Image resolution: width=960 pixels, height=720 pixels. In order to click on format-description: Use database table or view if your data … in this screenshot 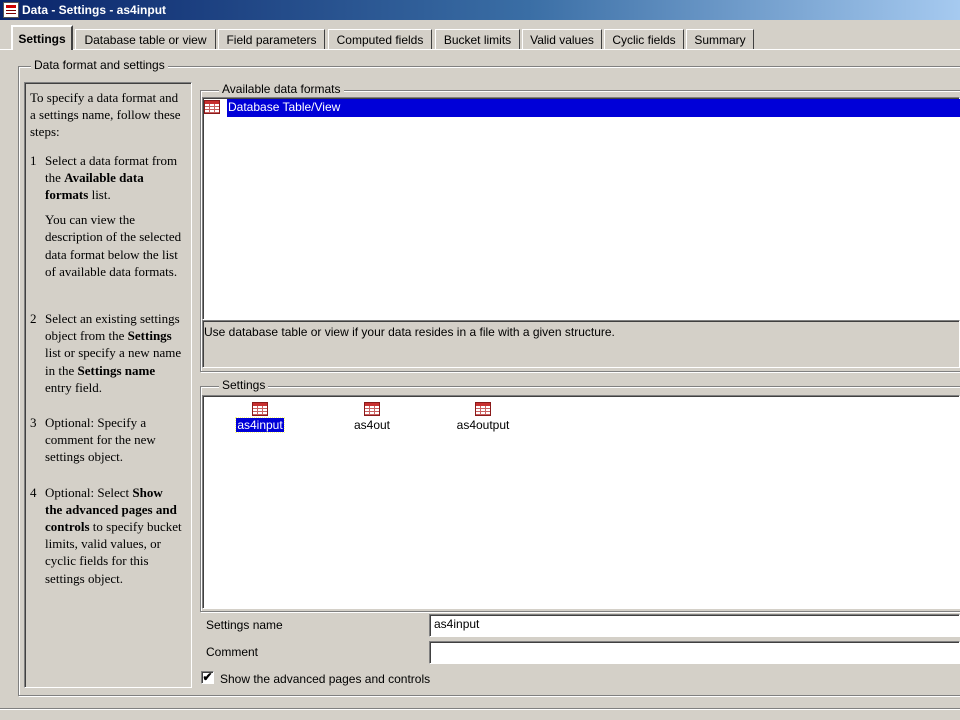, I will do `click(581, 344)`.